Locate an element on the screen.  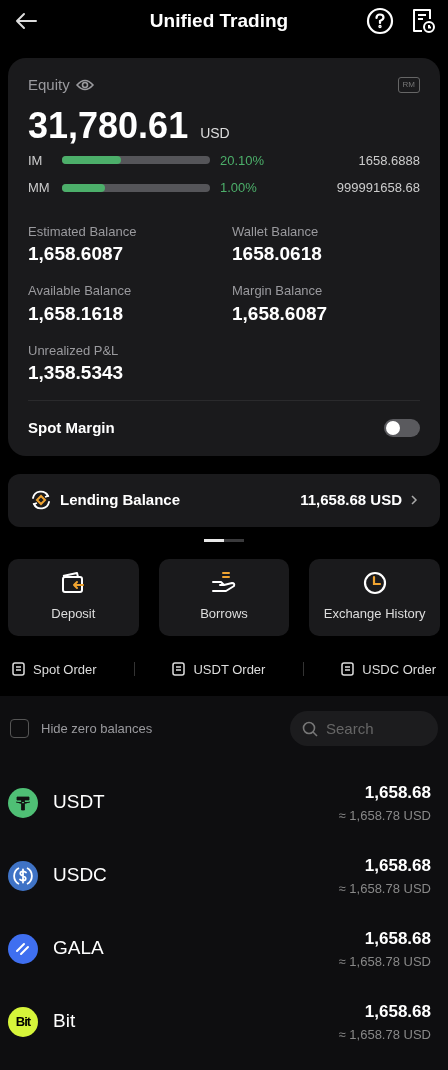
balance-label: Margin Balance is located at coordinates (278, 291).